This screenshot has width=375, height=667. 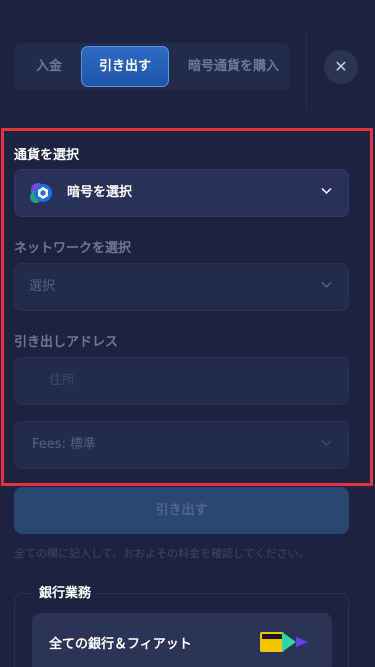 What do you see at coordinates (100, 192) in the screenshot?
I see `currency-value: 暗号を選択` at bounding box center [100, 192].